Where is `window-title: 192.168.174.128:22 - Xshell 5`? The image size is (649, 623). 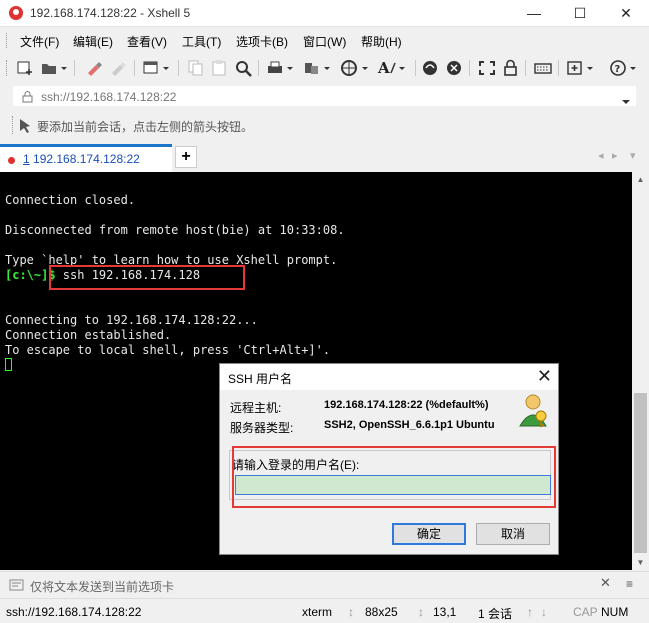
window-title: 192.168.174.128:22 - Xshell 5 is located at coordinates (110, 13).